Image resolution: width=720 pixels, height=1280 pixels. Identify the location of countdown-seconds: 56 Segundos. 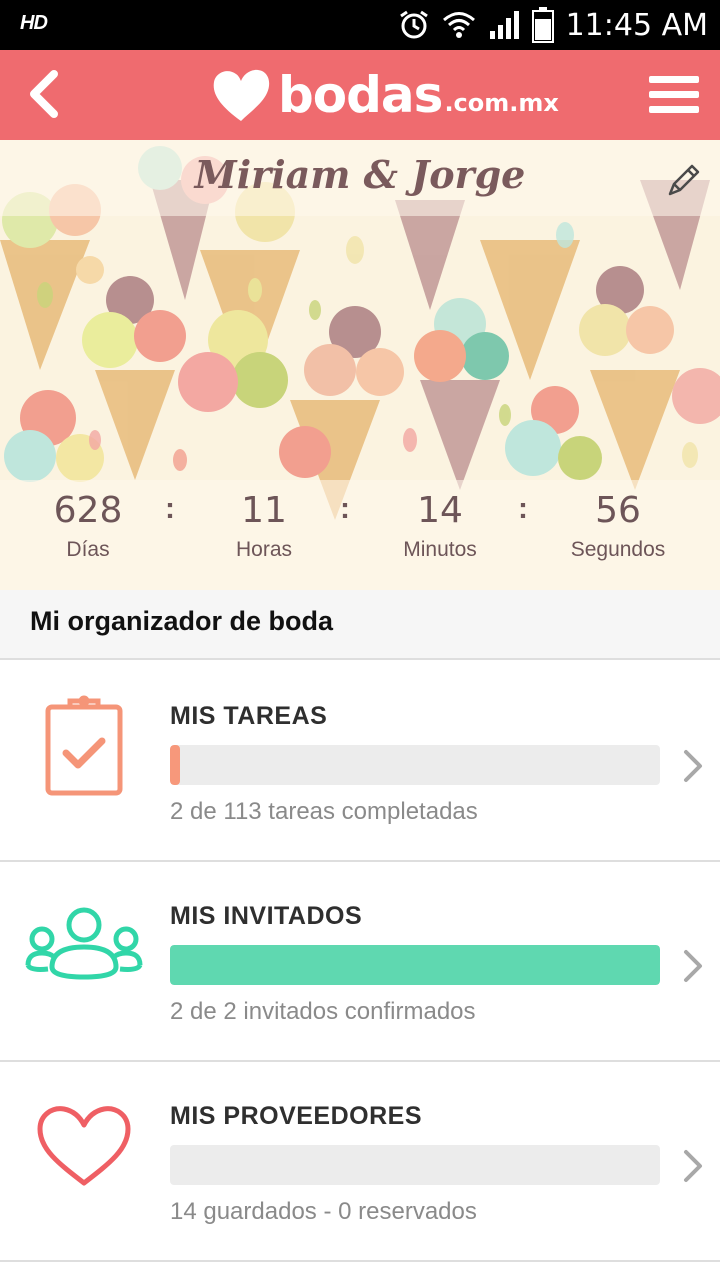
(618, 525).